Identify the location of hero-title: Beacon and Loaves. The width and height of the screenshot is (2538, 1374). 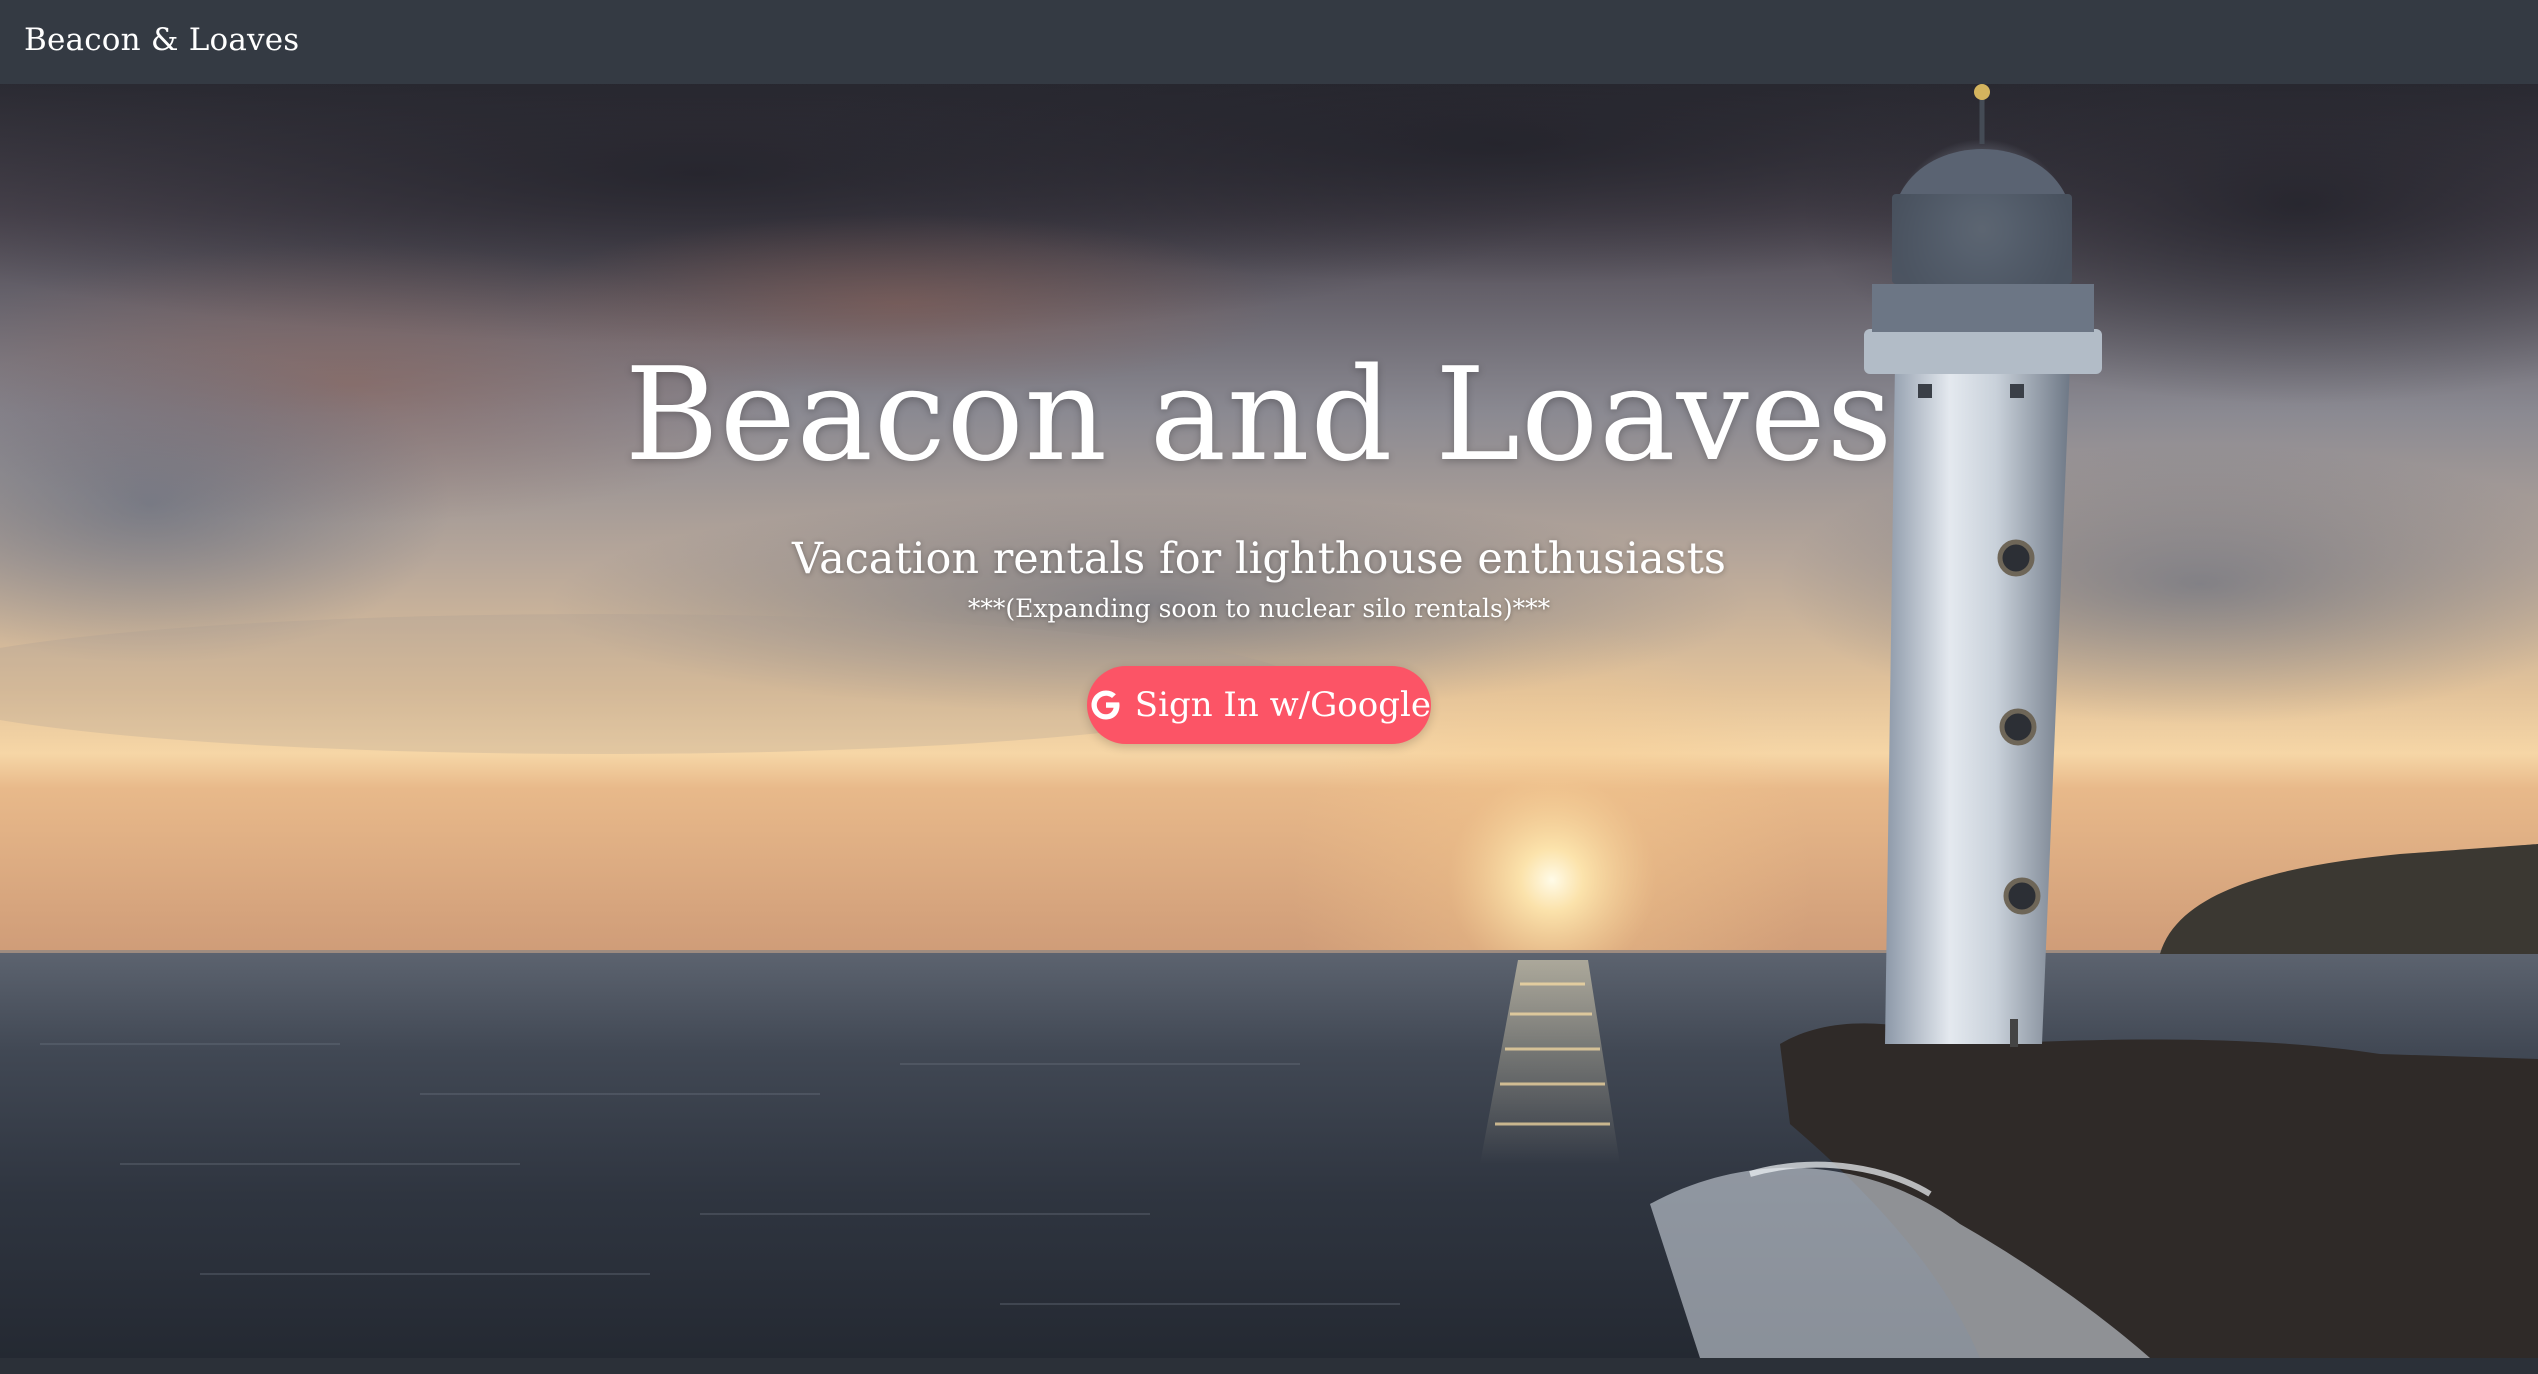
(1259, 415).